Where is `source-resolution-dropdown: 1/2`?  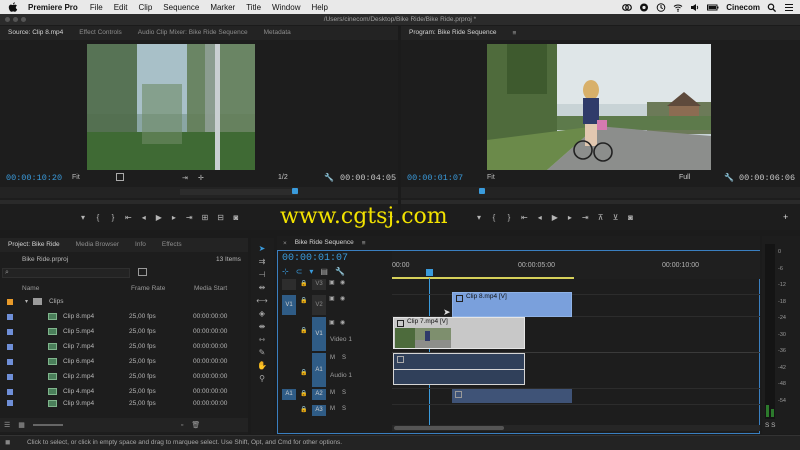
source-resolution-dropdown: 1/2 is located at coordinates (283, 177).